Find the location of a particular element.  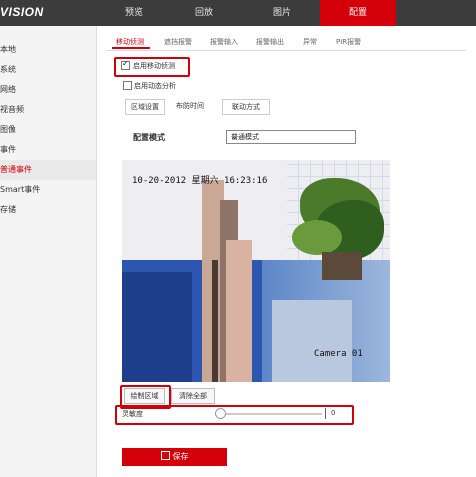

scene-pillar-light is located at coordinates (239, 311).